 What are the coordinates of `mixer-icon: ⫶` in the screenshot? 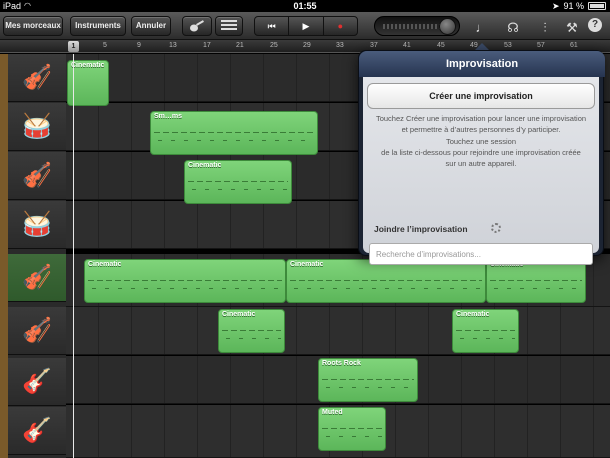 It's located at (545, 28).